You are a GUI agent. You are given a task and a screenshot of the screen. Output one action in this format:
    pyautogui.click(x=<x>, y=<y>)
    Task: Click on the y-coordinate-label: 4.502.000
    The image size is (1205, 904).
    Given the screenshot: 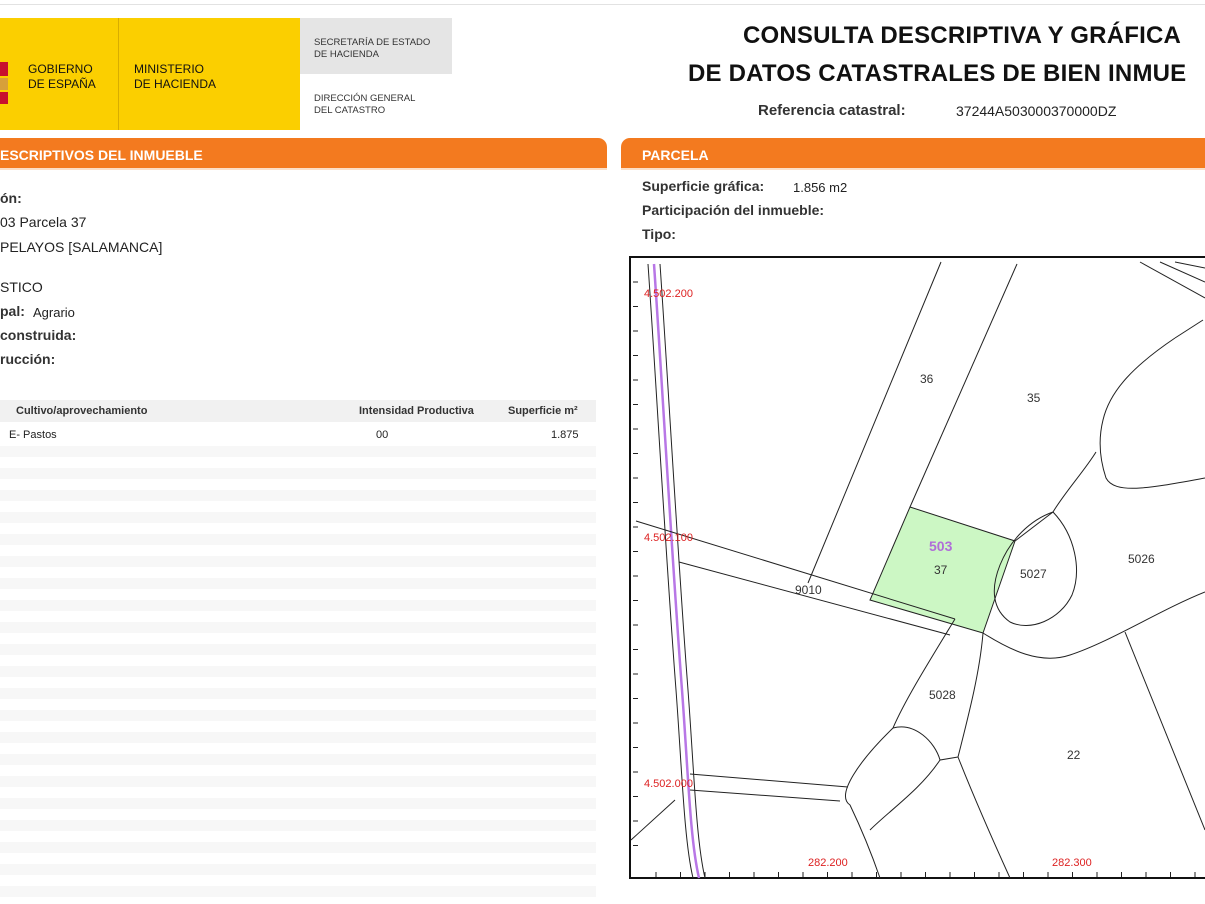 What is the action you would take?
    pyautogui.click(x=668, y=784)
    